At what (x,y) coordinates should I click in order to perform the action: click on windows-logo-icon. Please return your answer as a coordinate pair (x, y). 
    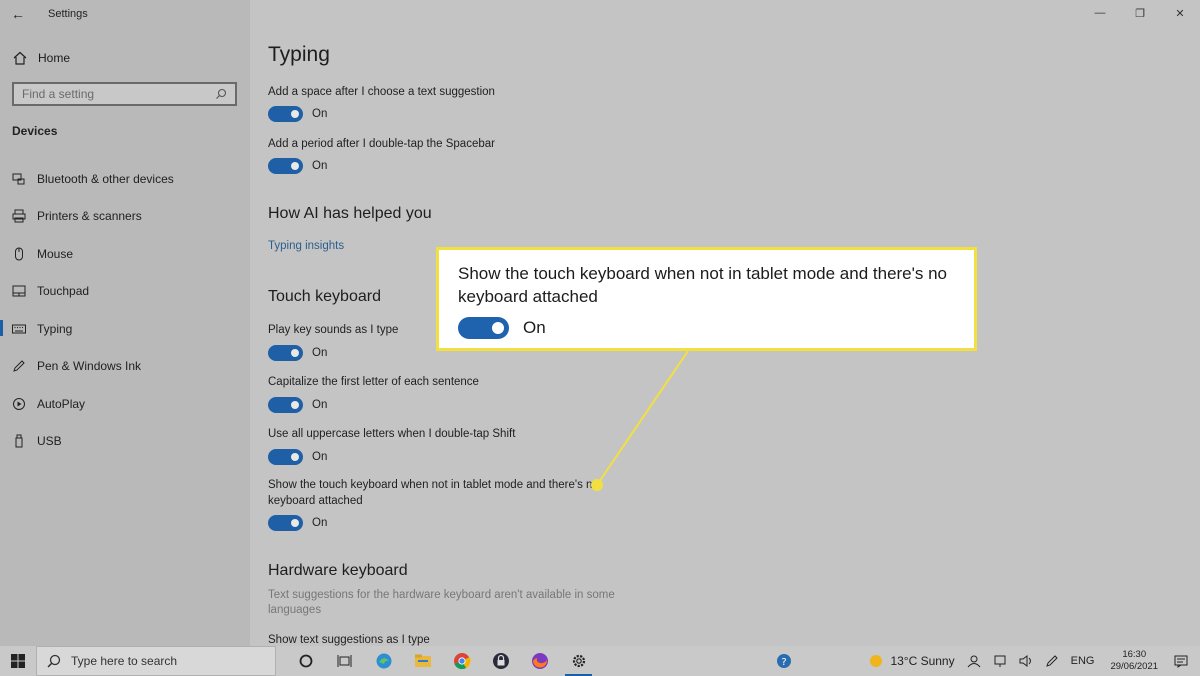
    Looking at the image, I should click on (18, 661).